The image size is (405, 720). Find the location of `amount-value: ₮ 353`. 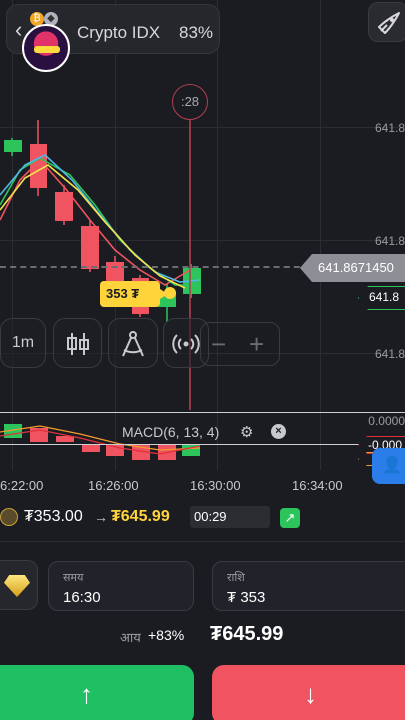

amount-value: ₮ 353 is located at coordinates (246, 597).